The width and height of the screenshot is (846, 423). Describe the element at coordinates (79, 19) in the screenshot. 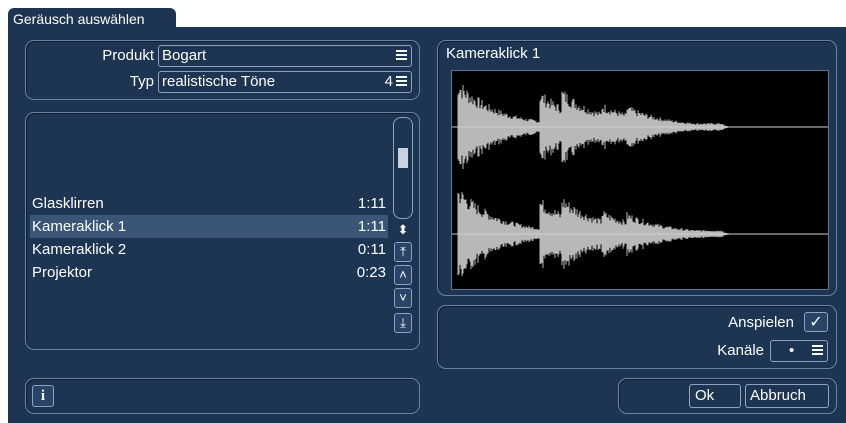

I see `dialog-title: Geräusch auswählen` at that location.